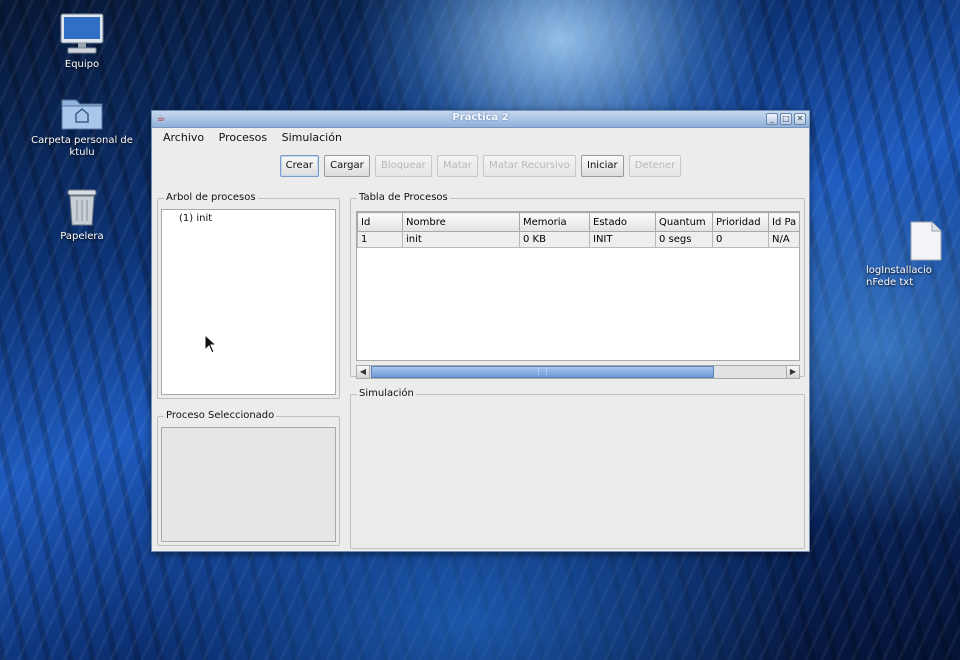 The width and height of the screenshot is (960, 660). Describe the element at coordinates (577, 468) in the screenshot. I see `simulation-panel: Simulación` at that location.